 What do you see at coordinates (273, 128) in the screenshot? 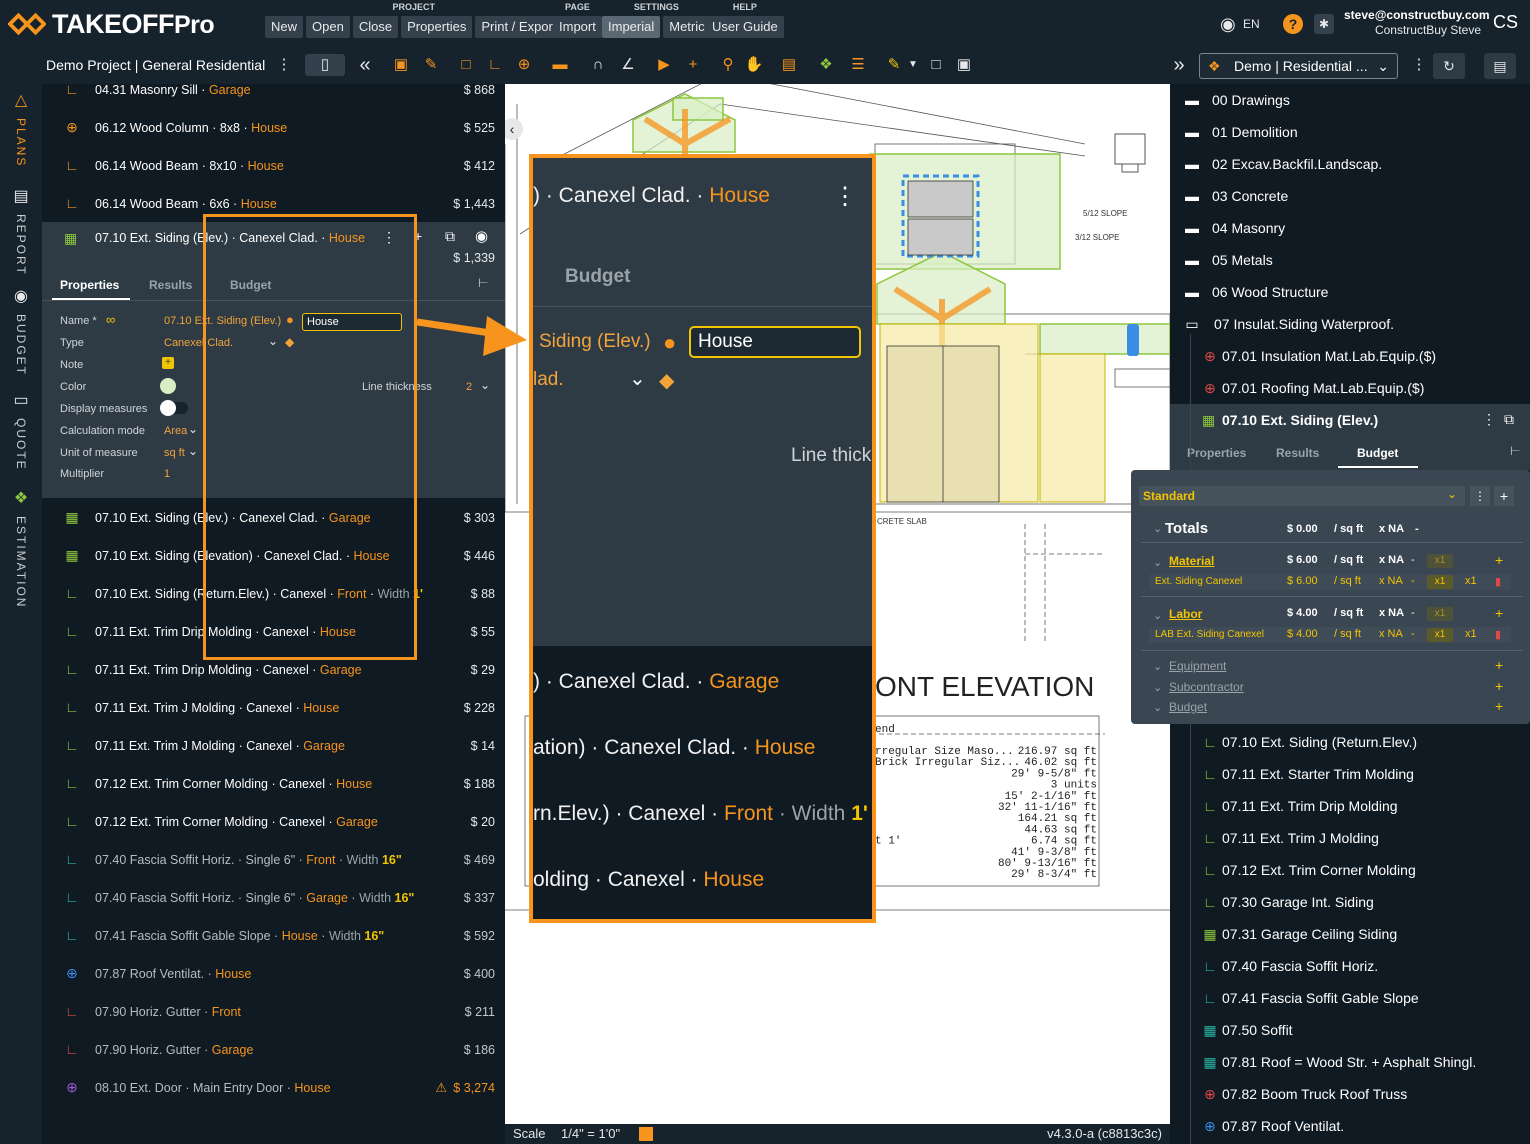
I see `list-item: ⊕ 06.12 Wood Column · 8x8 · House $ 525` at bounding box center [273, 128].